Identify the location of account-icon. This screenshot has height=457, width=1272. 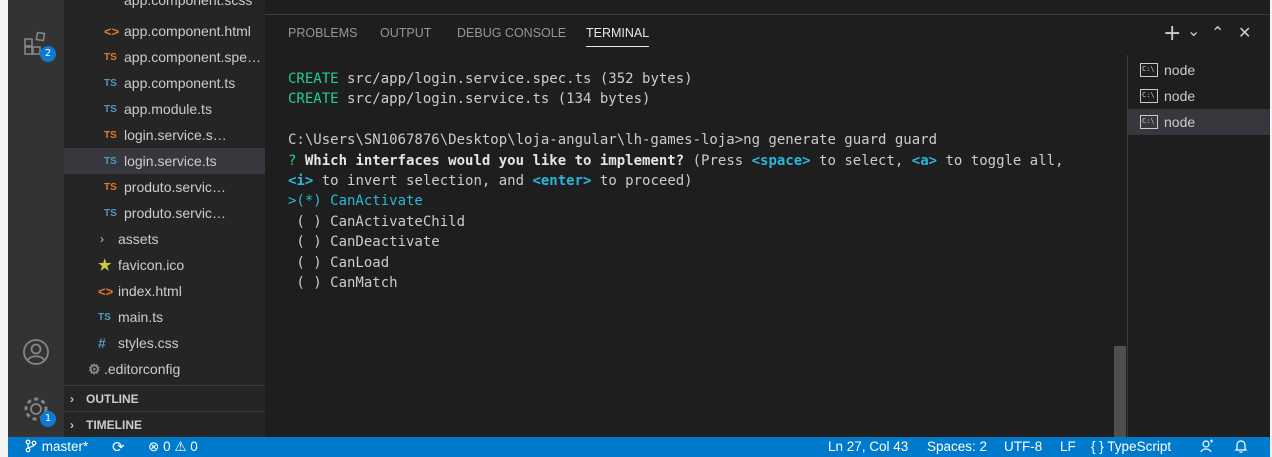
(36, 352).